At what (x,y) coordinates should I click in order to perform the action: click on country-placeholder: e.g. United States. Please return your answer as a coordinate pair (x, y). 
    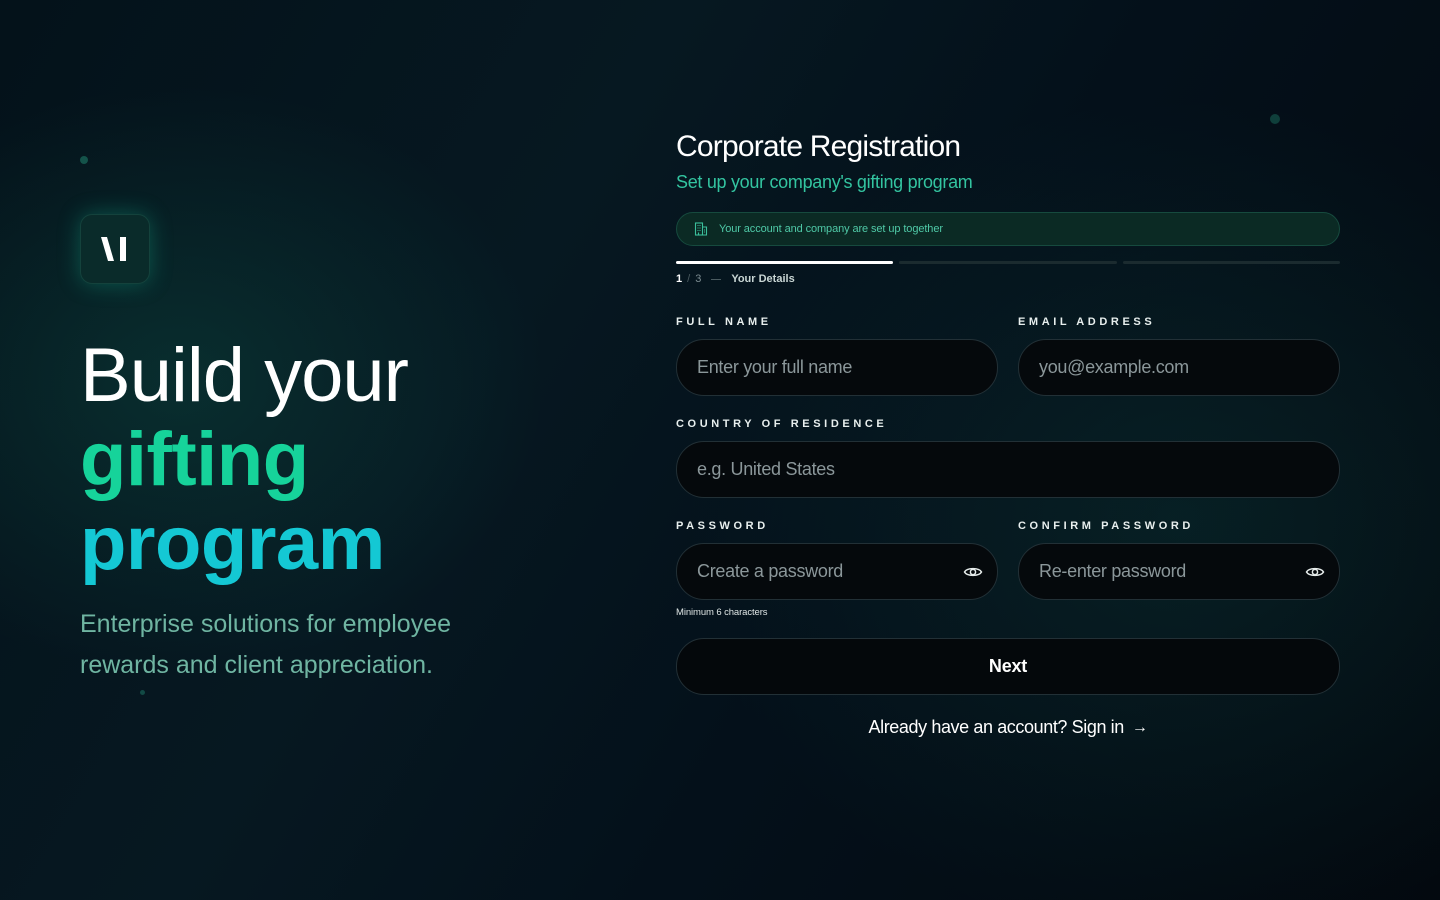
    Looking at the image, I should click on (766, 469).